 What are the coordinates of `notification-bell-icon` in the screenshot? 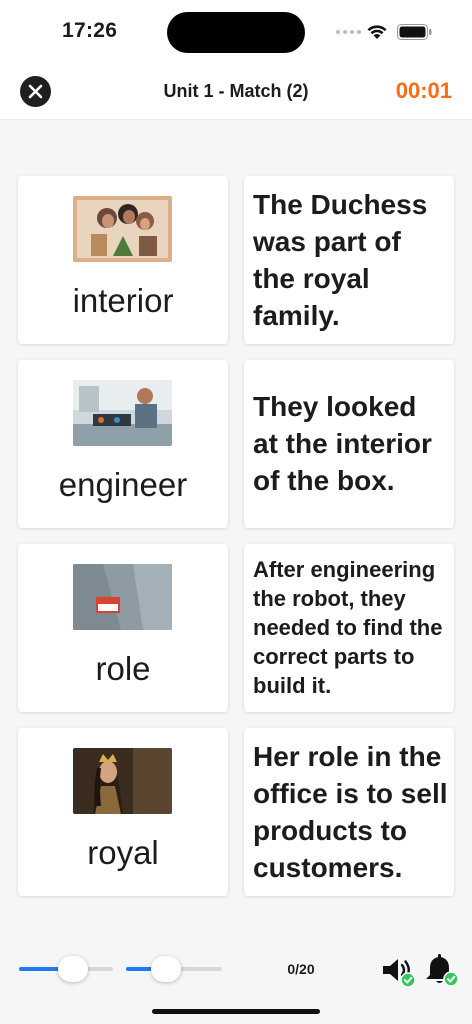 It's located at (443, 970).